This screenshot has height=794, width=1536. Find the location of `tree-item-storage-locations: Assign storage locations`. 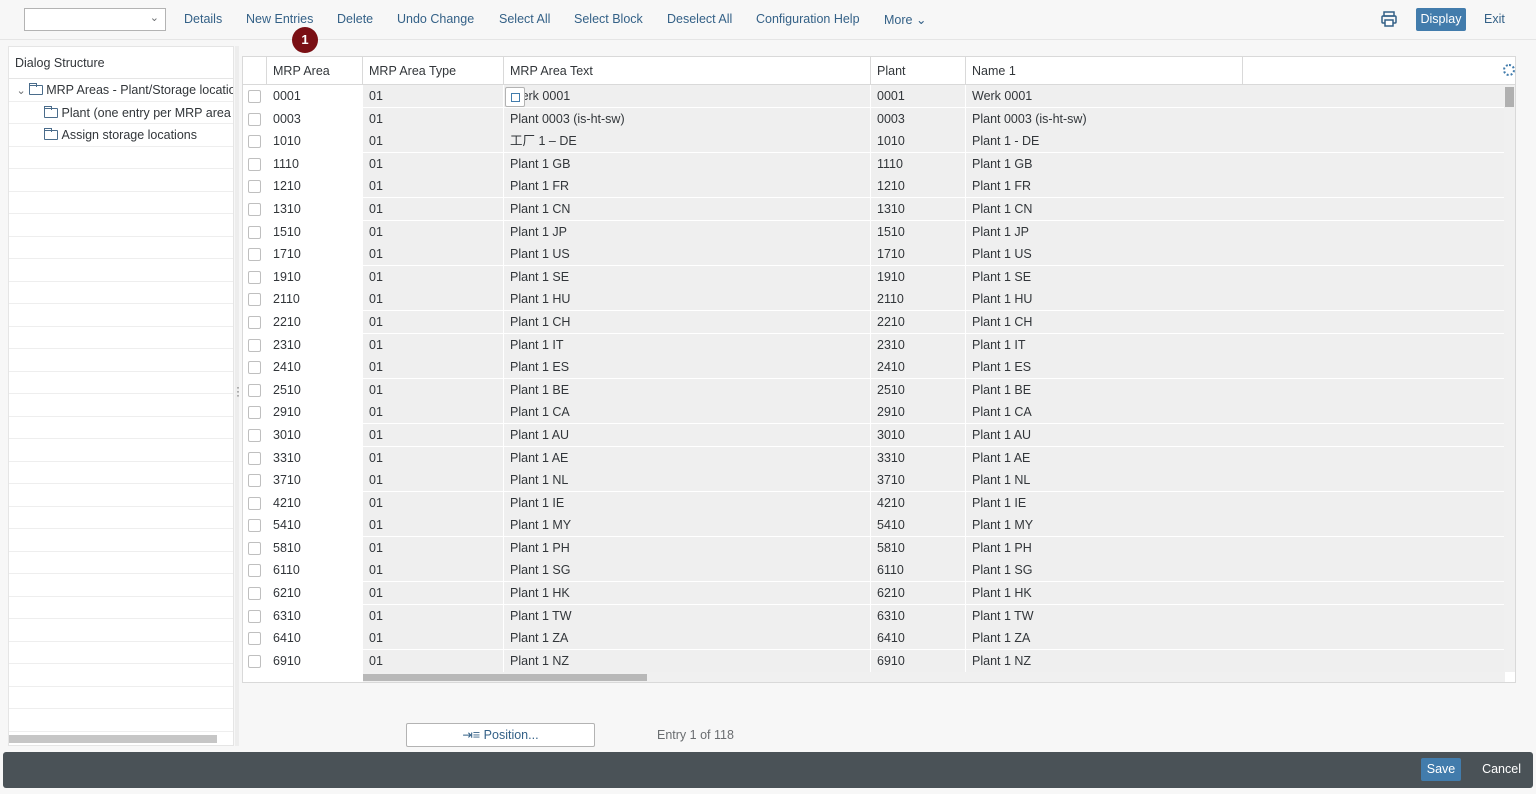

tree-item-storage-locations: Assign storage locations is located at coordinates (121, 135).